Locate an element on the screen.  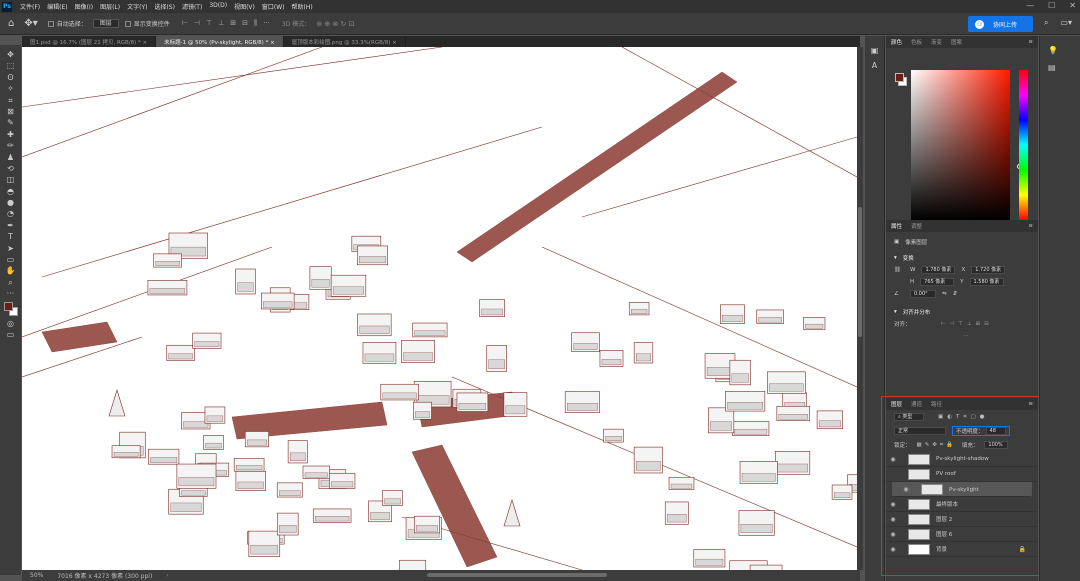
align-left-icon: ⊢ is located at coordinates (185, 23).